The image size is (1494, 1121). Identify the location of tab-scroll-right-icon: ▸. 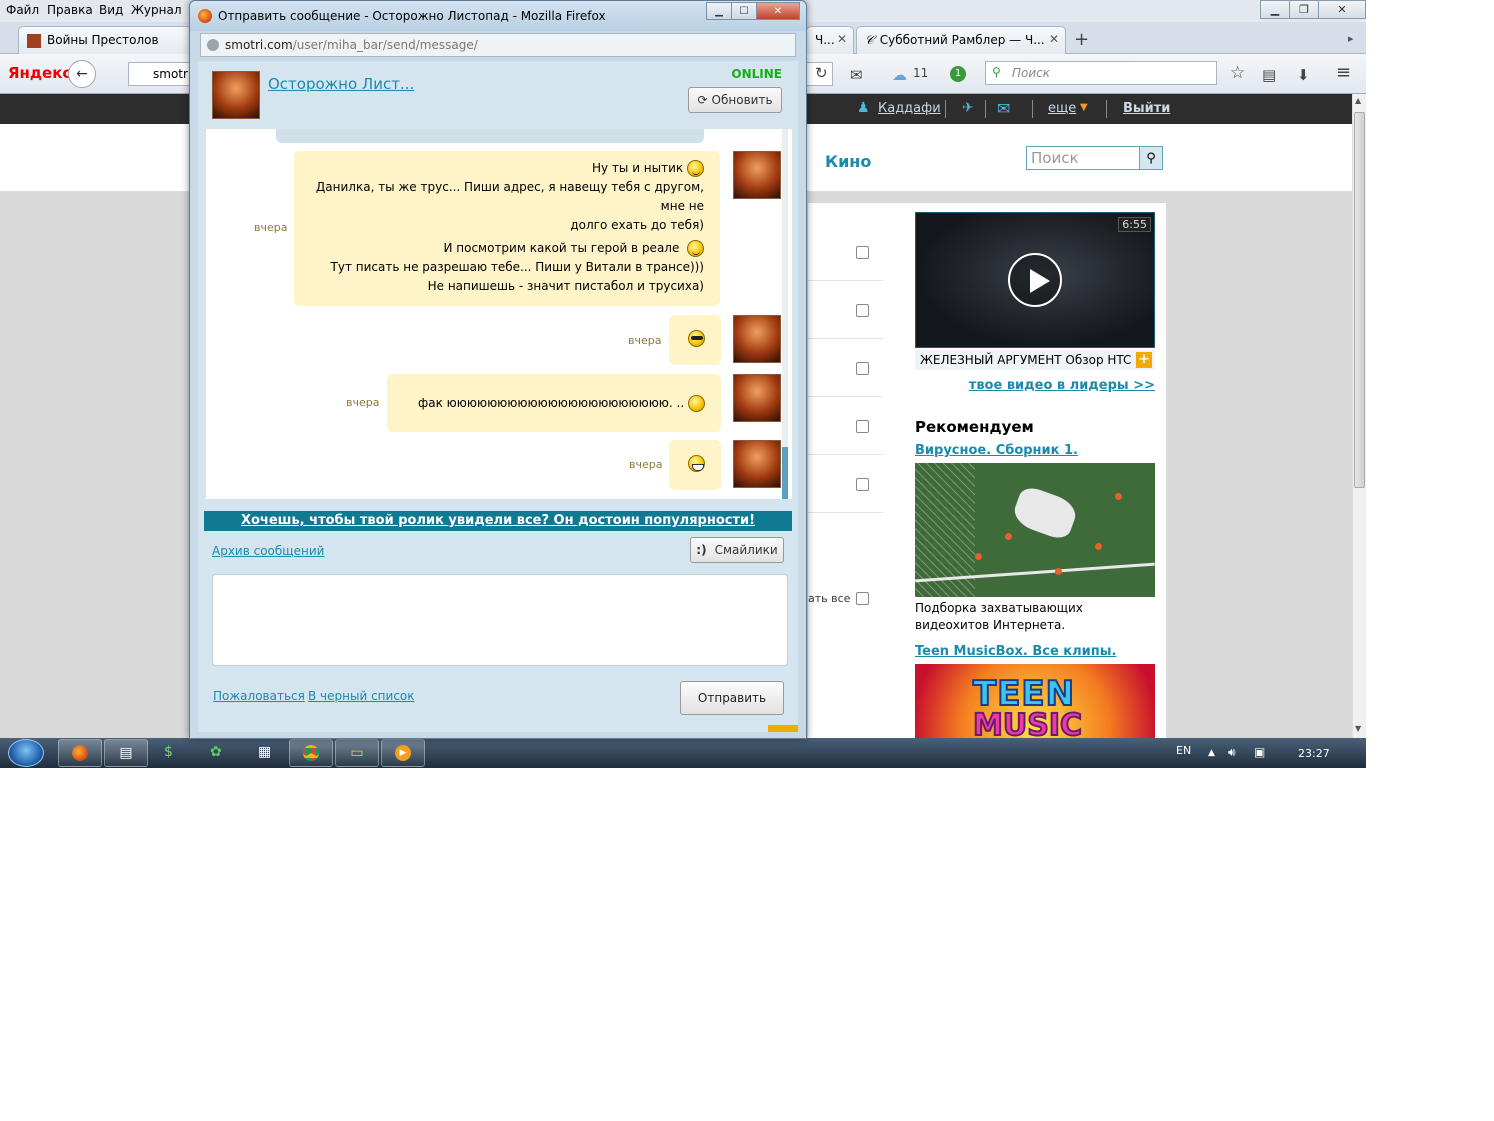
(1351, 38).